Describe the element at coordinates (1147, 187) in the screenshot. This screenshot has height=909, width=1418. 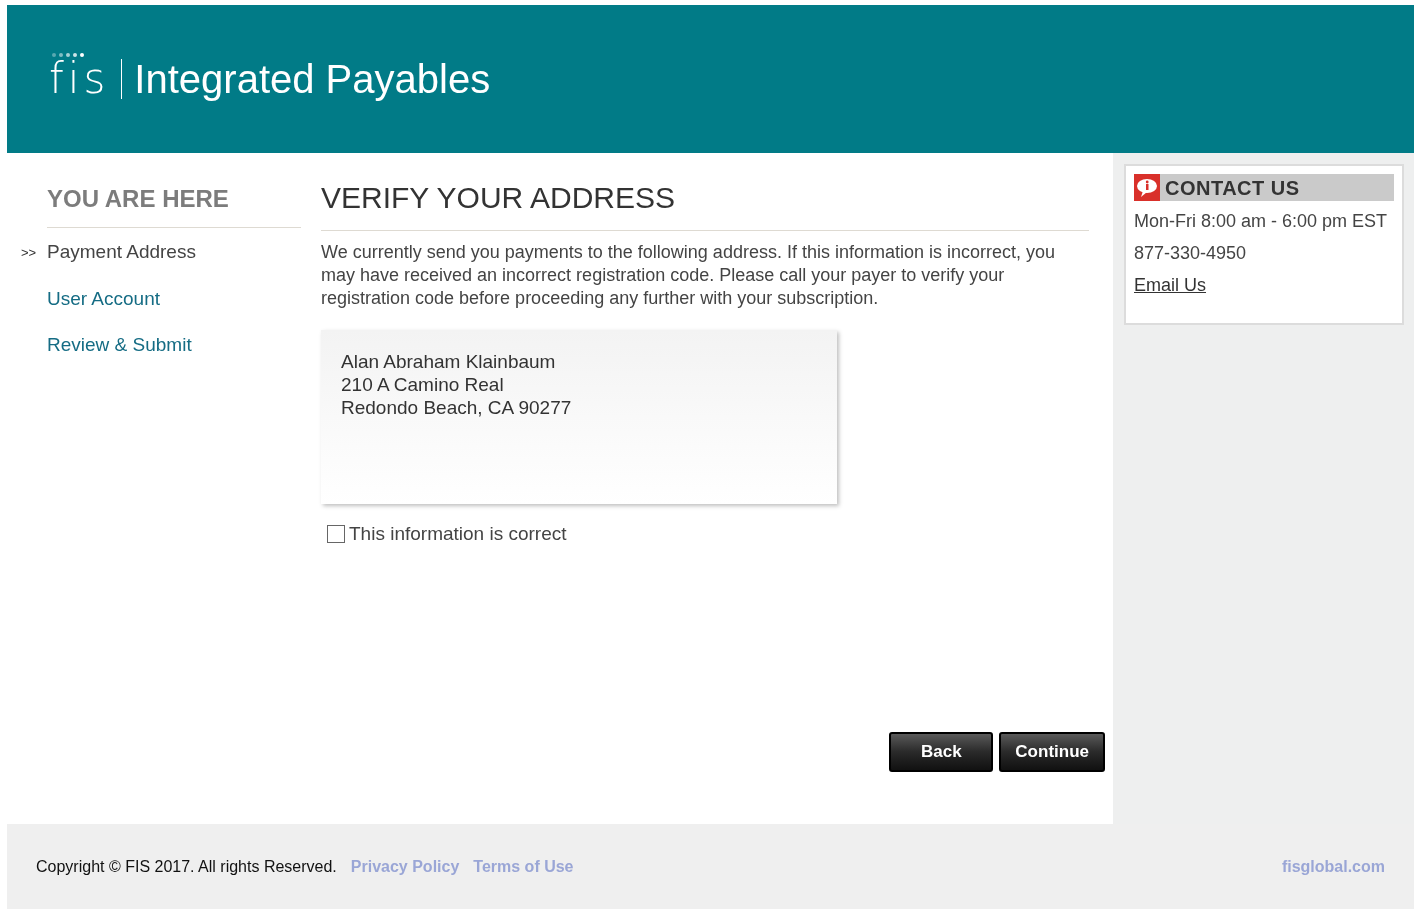
I see `speech-bubble-icon` at that location.